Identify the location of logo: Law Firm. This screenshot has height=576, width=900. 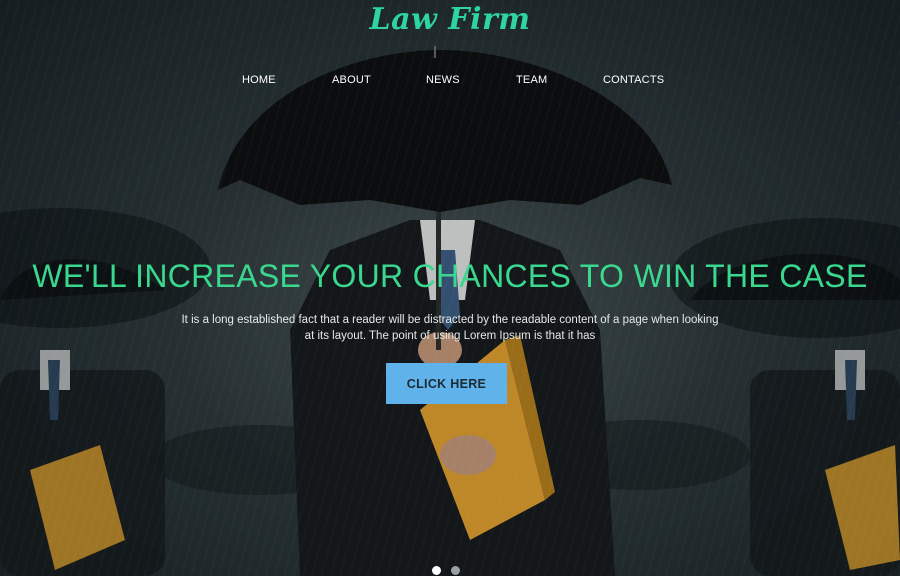
(450, 19).